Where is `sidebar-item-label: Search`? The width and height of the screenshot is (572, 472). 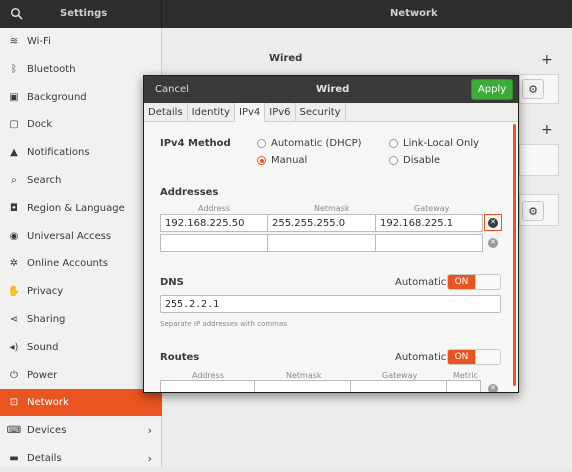
sidebar-item-label: Search is located at coordinates (44, 180).